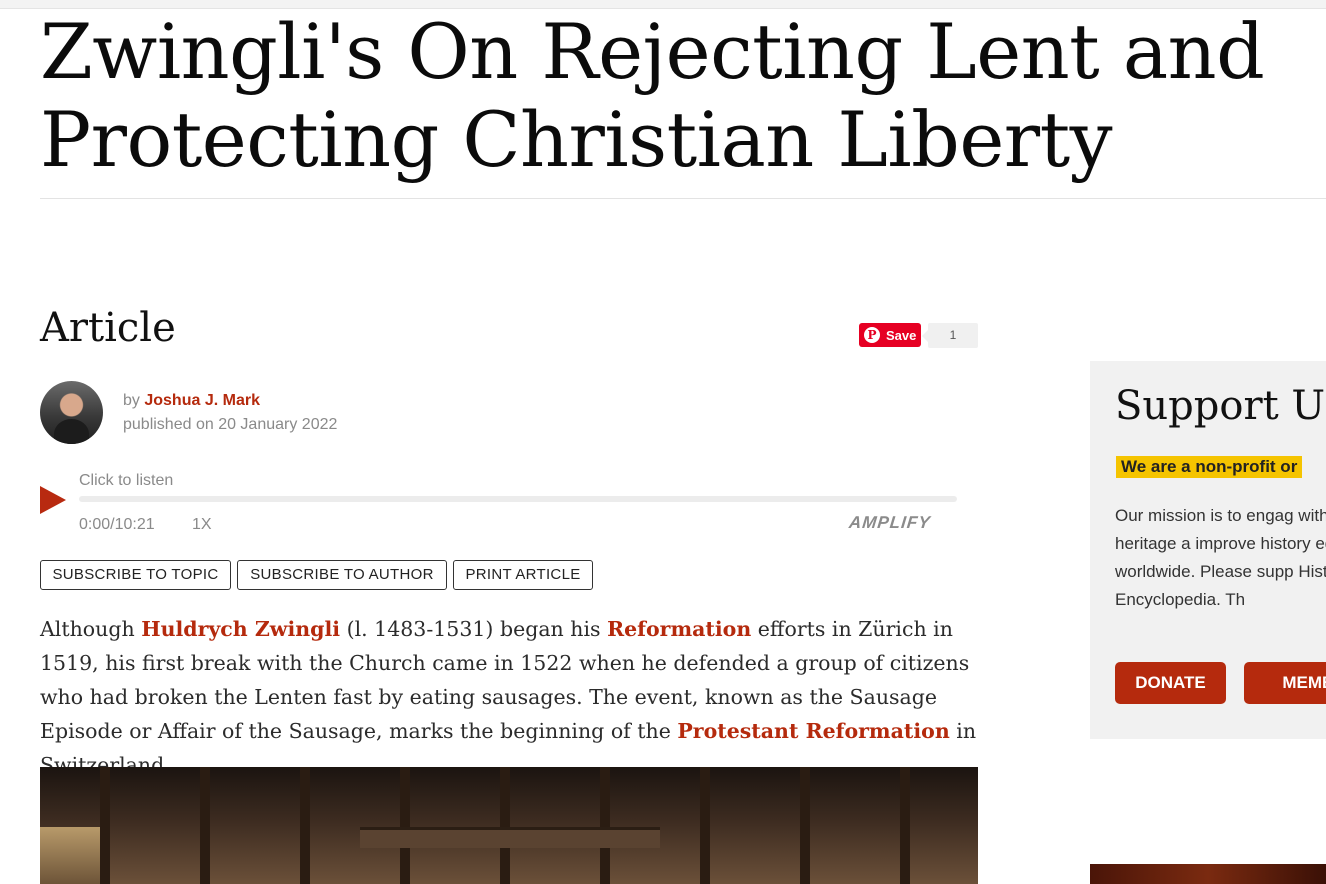  I want to click on author-link: Joshua J. Mark, so click(202, 400).